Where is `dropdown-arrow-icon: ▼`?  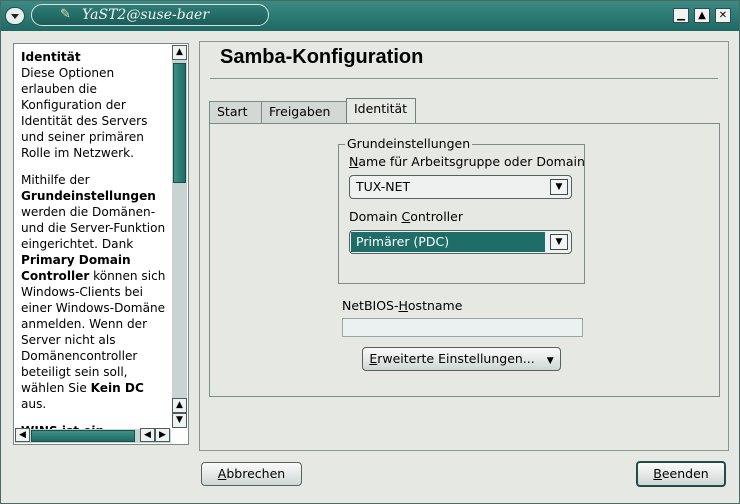 dropdown-arrow-icon: ▼ is located at coordinates (550, 361).